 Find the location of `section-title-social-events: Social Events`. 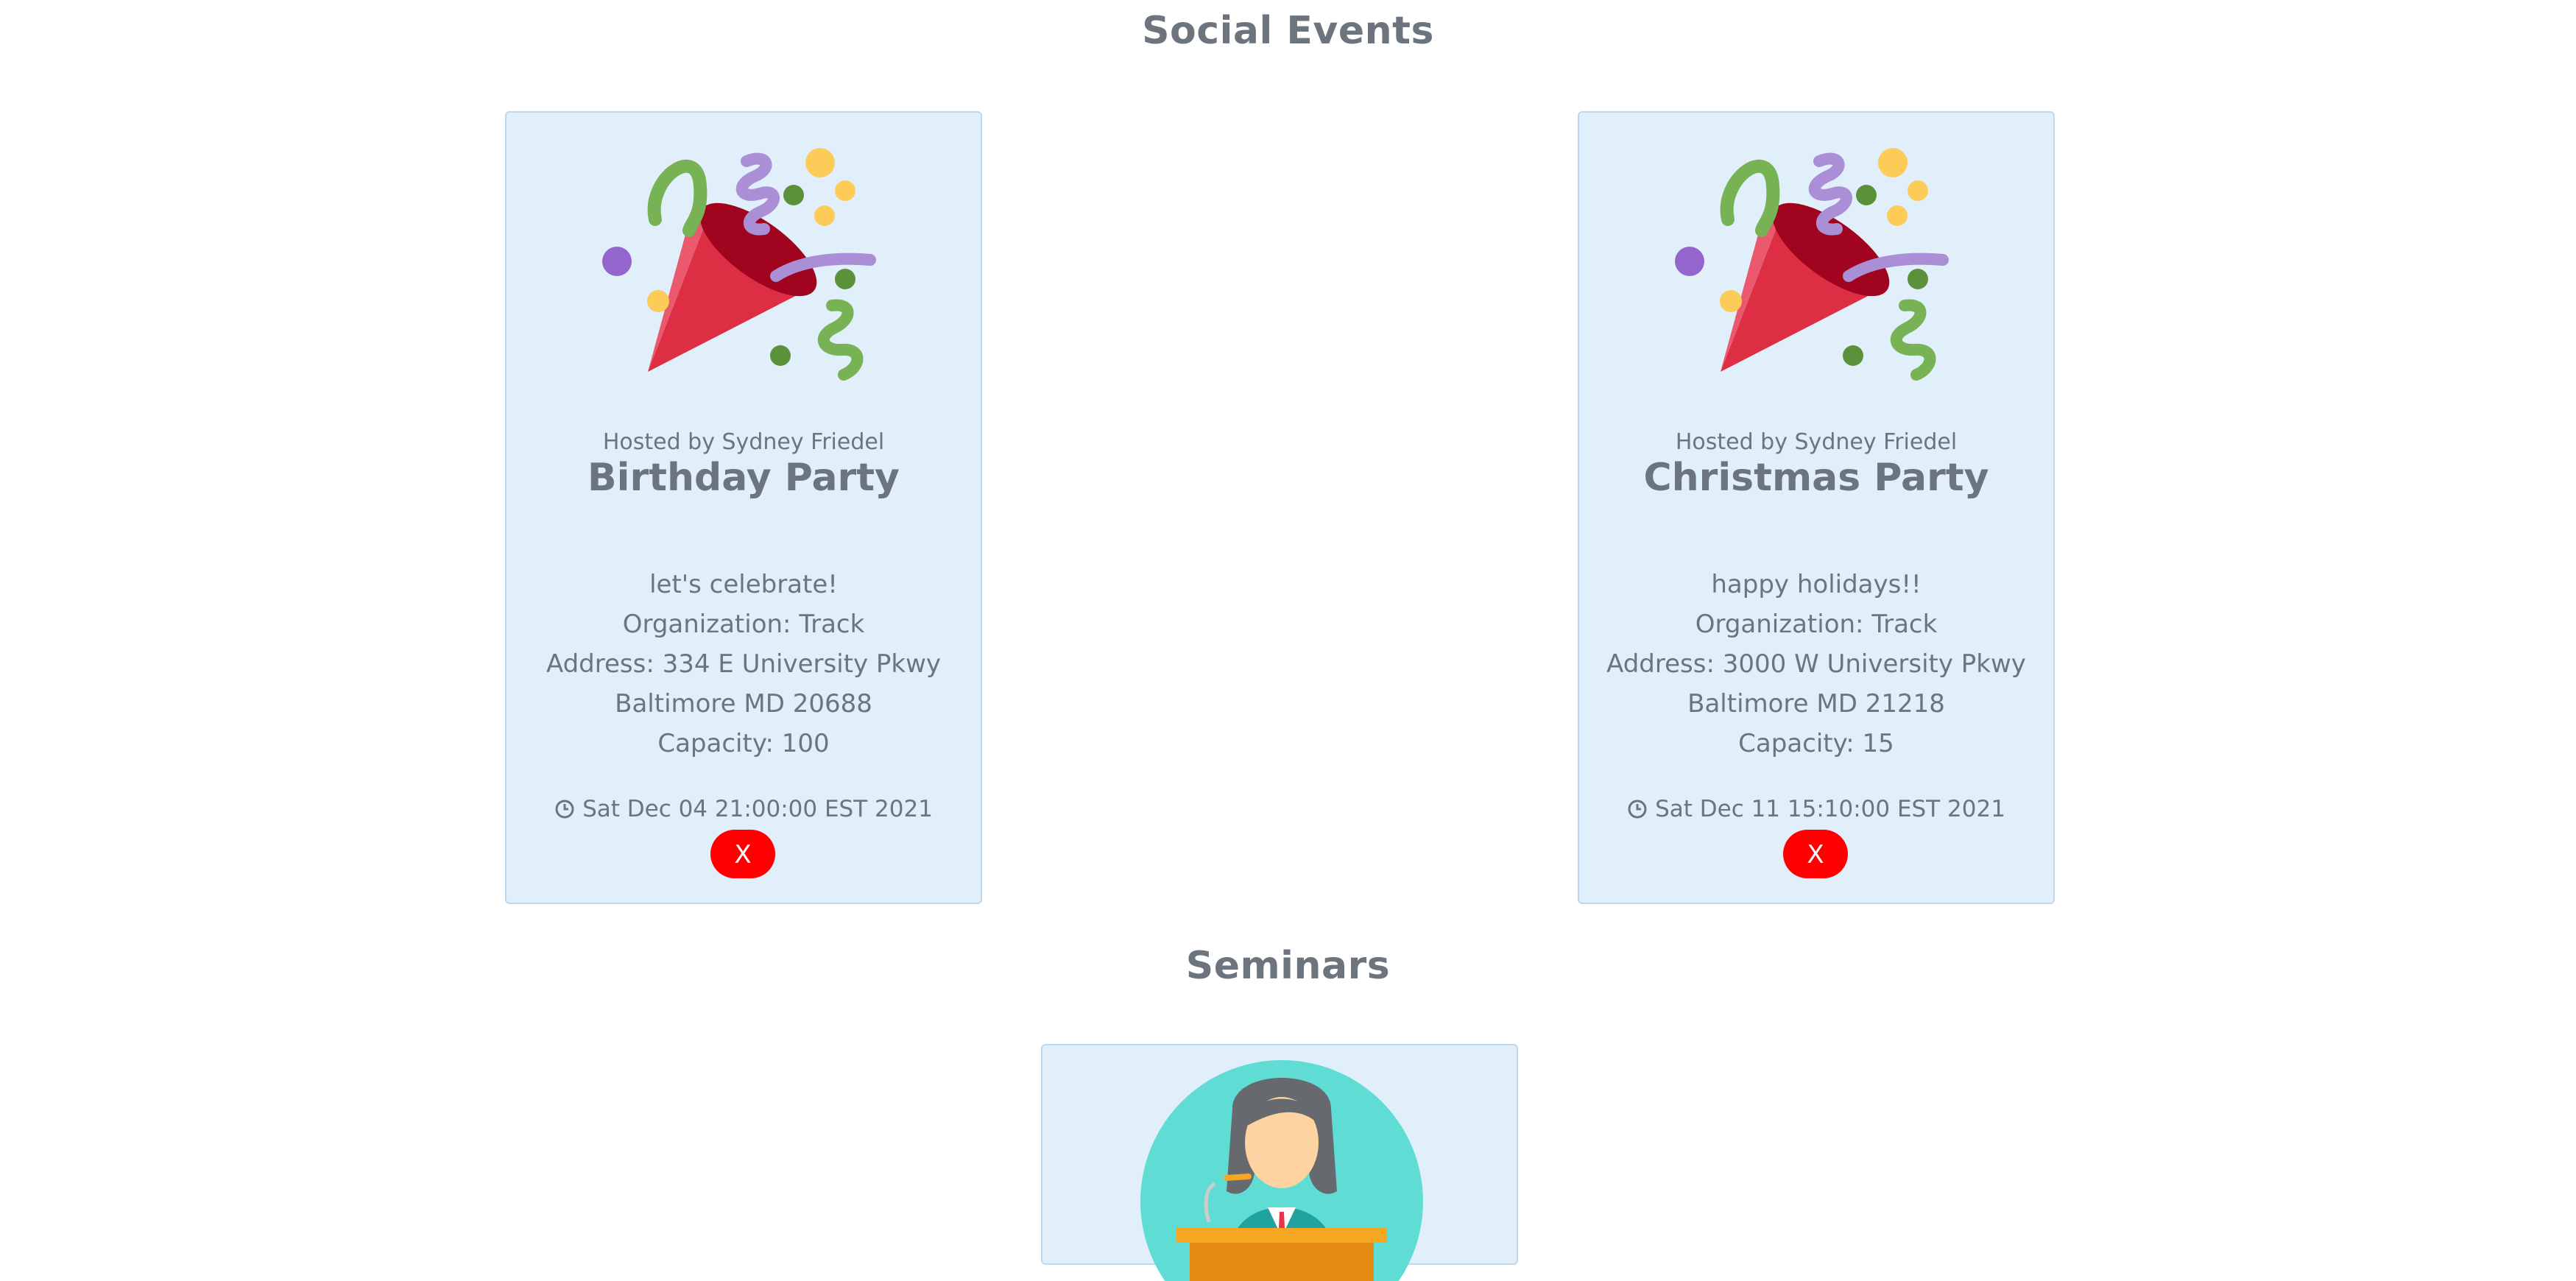

section-title-social-events: Social Events is located at coordinates (1288, 31).